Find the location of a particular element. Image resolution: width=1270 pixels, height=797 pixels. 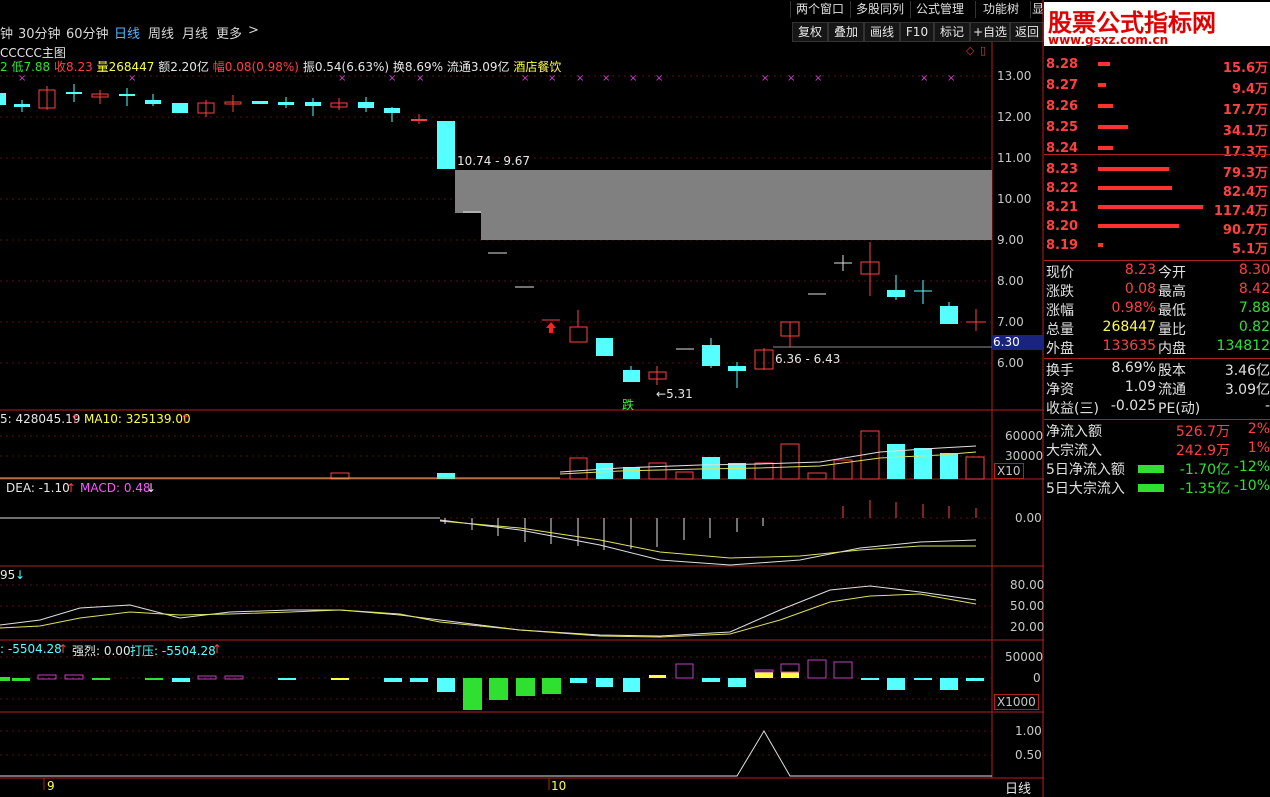

bid-row: 8.22 82.4万 is located at coordinates (1158, 190).